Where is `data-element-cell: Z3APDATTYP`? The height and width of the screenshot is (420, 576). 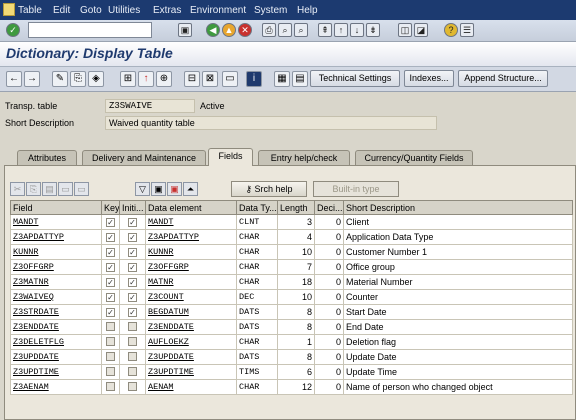 data-element-cell: Z3APDATTYP is located at coordinates (191, 237).